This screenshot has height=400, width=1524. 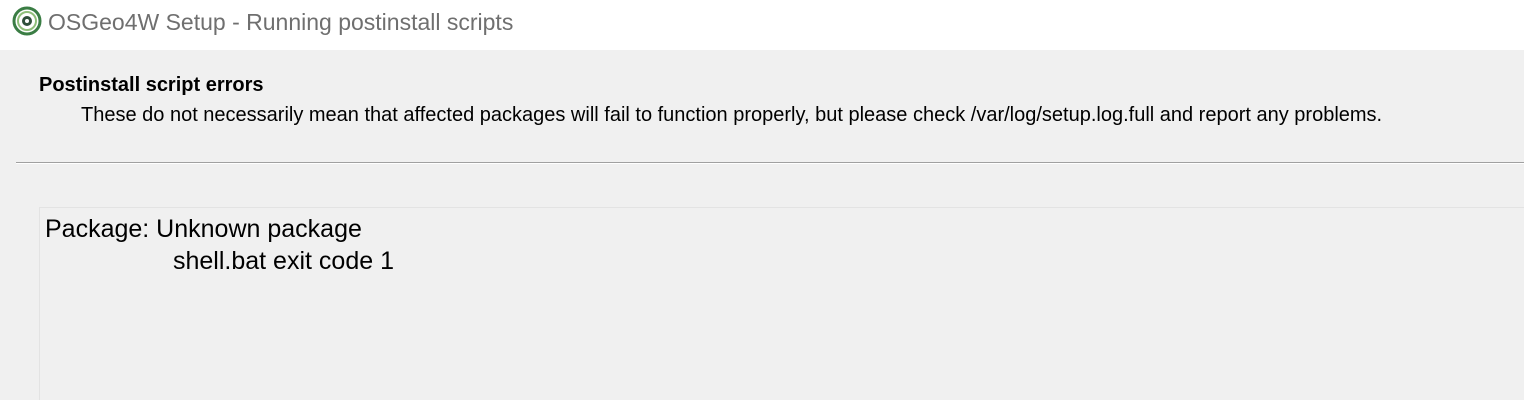 I want to click on page-title: Postinstall script errors, so click(x=151, y=85).